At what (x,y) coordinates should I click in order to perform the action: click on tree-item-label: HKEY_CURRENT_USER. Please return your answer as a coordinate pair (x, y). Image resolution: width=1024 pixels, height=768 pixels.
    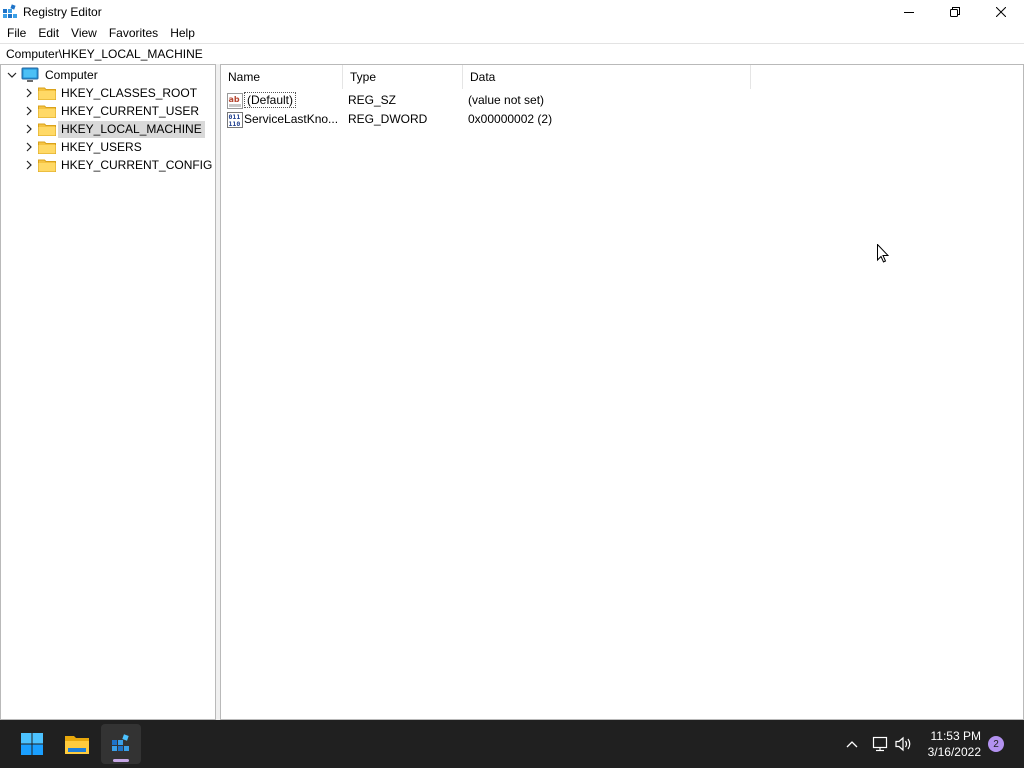
    Looking at the image, I should click on (130, 110).